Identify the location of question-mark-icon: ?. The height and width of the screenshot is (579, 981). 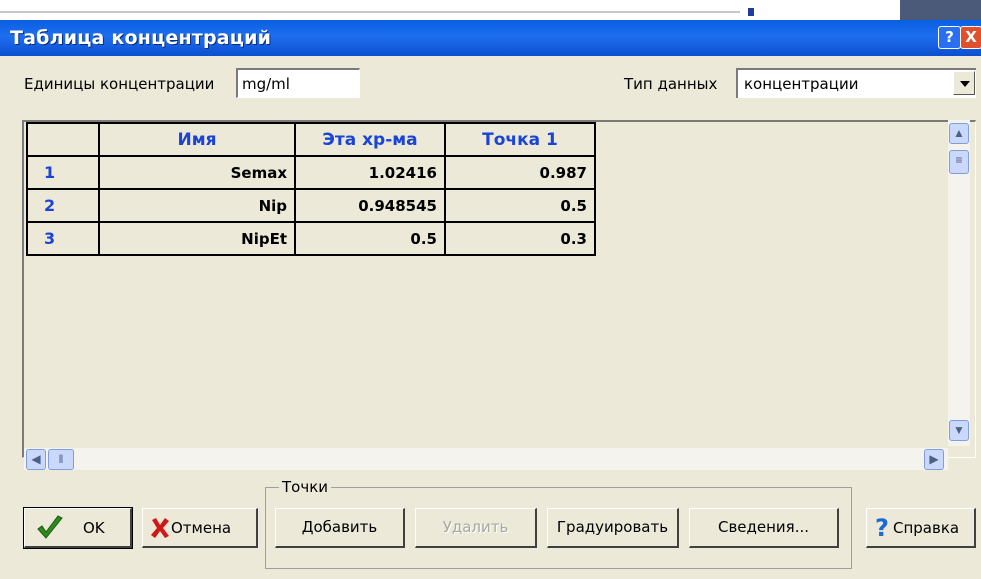
(882, 528).